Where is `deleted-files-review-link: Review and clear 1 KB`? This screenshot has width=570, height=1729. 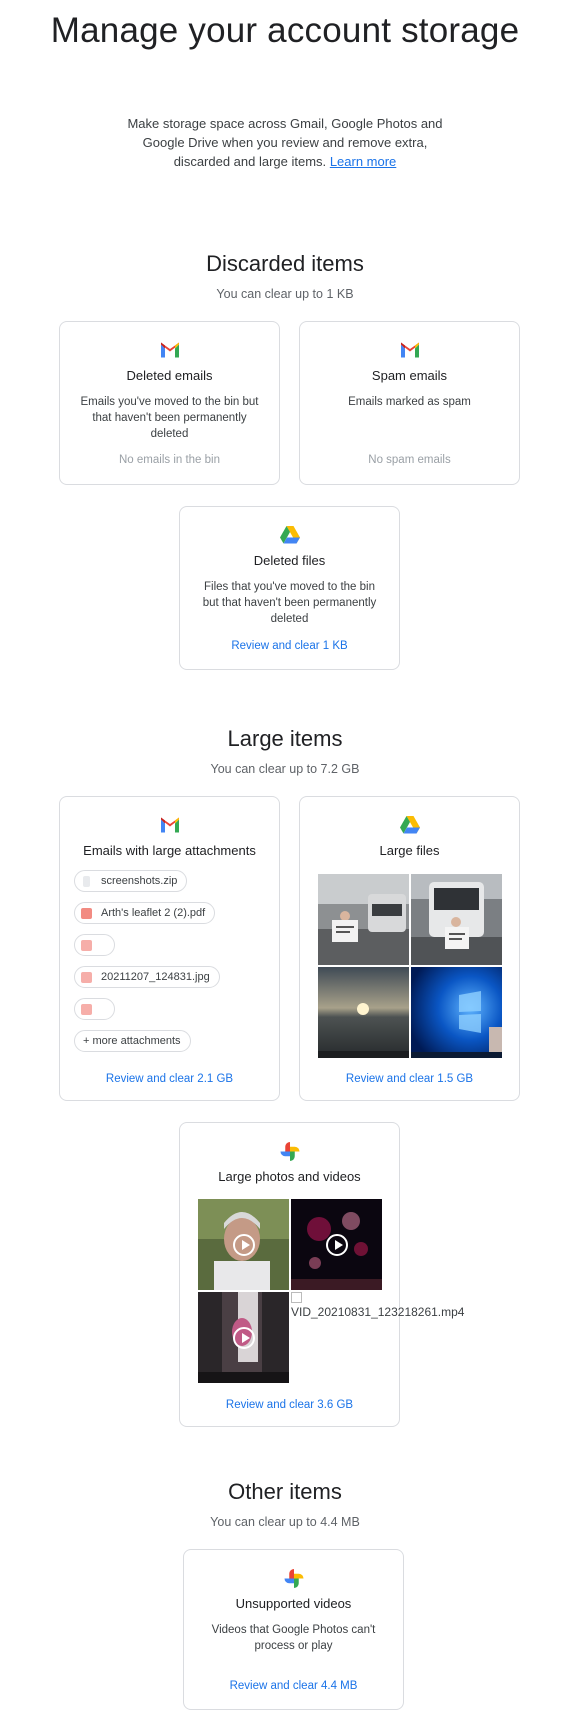 deleted-files-review-link: Review and clear 1 KB is located at coordinates (289, 646).